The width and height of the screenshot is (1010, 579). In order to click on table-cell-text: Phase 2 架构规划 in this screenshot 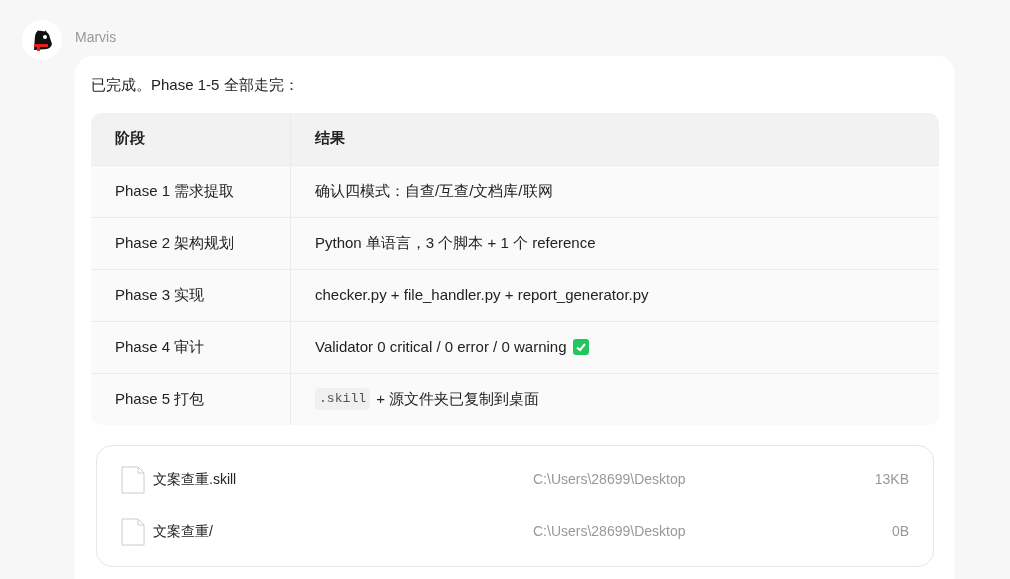, I will do `click(175, 242)`.